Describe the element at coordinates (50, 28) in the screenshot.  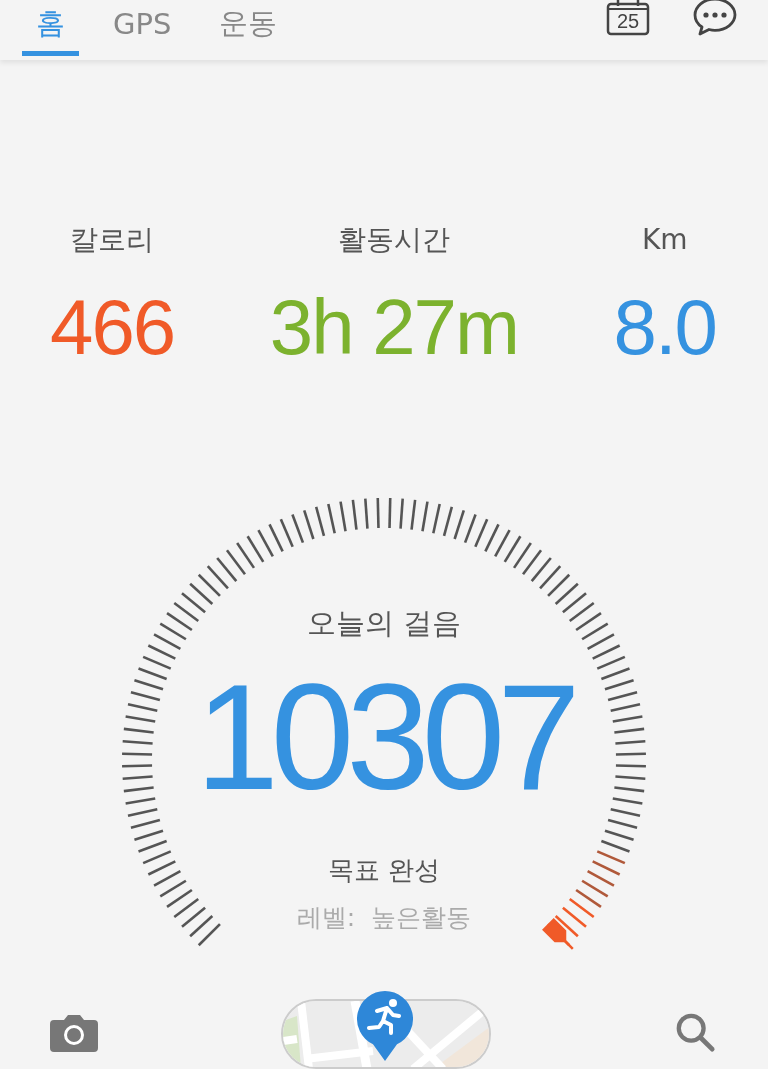
I see `tab: 홈` at that location.